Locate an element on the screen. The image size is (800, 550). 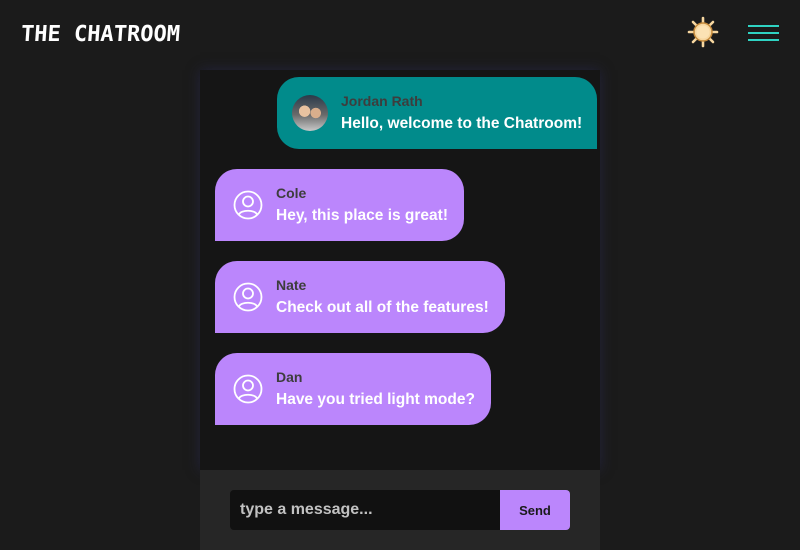
message-text: Hello, welcome to the Chatroom! is located at coordinates (462, 123).